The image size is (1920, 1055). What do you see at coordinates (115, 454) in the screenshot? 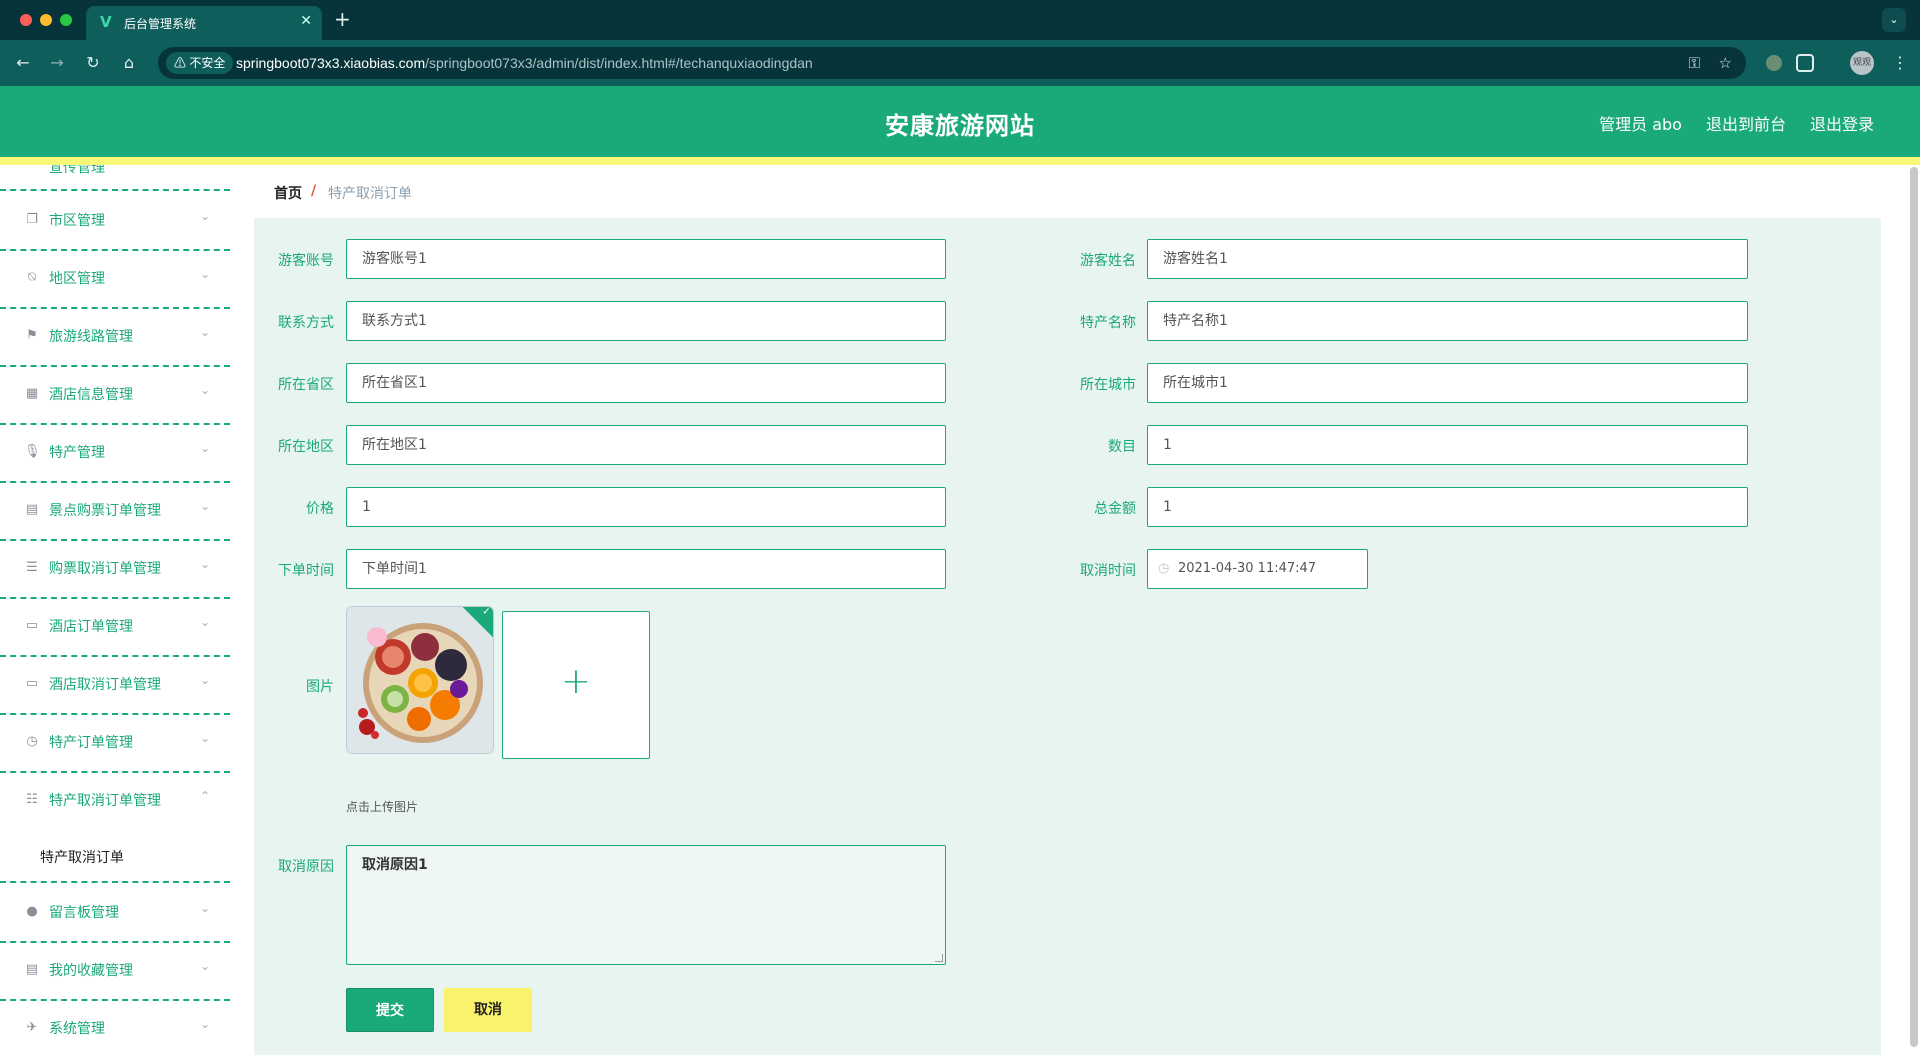
I see `sidebar-item-techan: 🎙 特产管理 ⌄` at bounding box center [115, 454].